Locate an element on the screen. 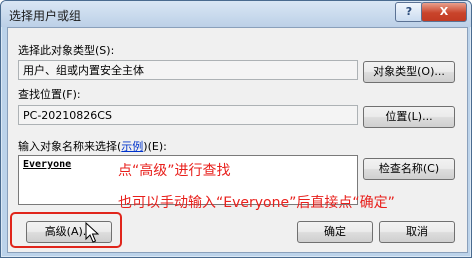 The height and width of the screenshot is (258, 472). location-label: 查找位置(F): is located at coordinates (49, 94).